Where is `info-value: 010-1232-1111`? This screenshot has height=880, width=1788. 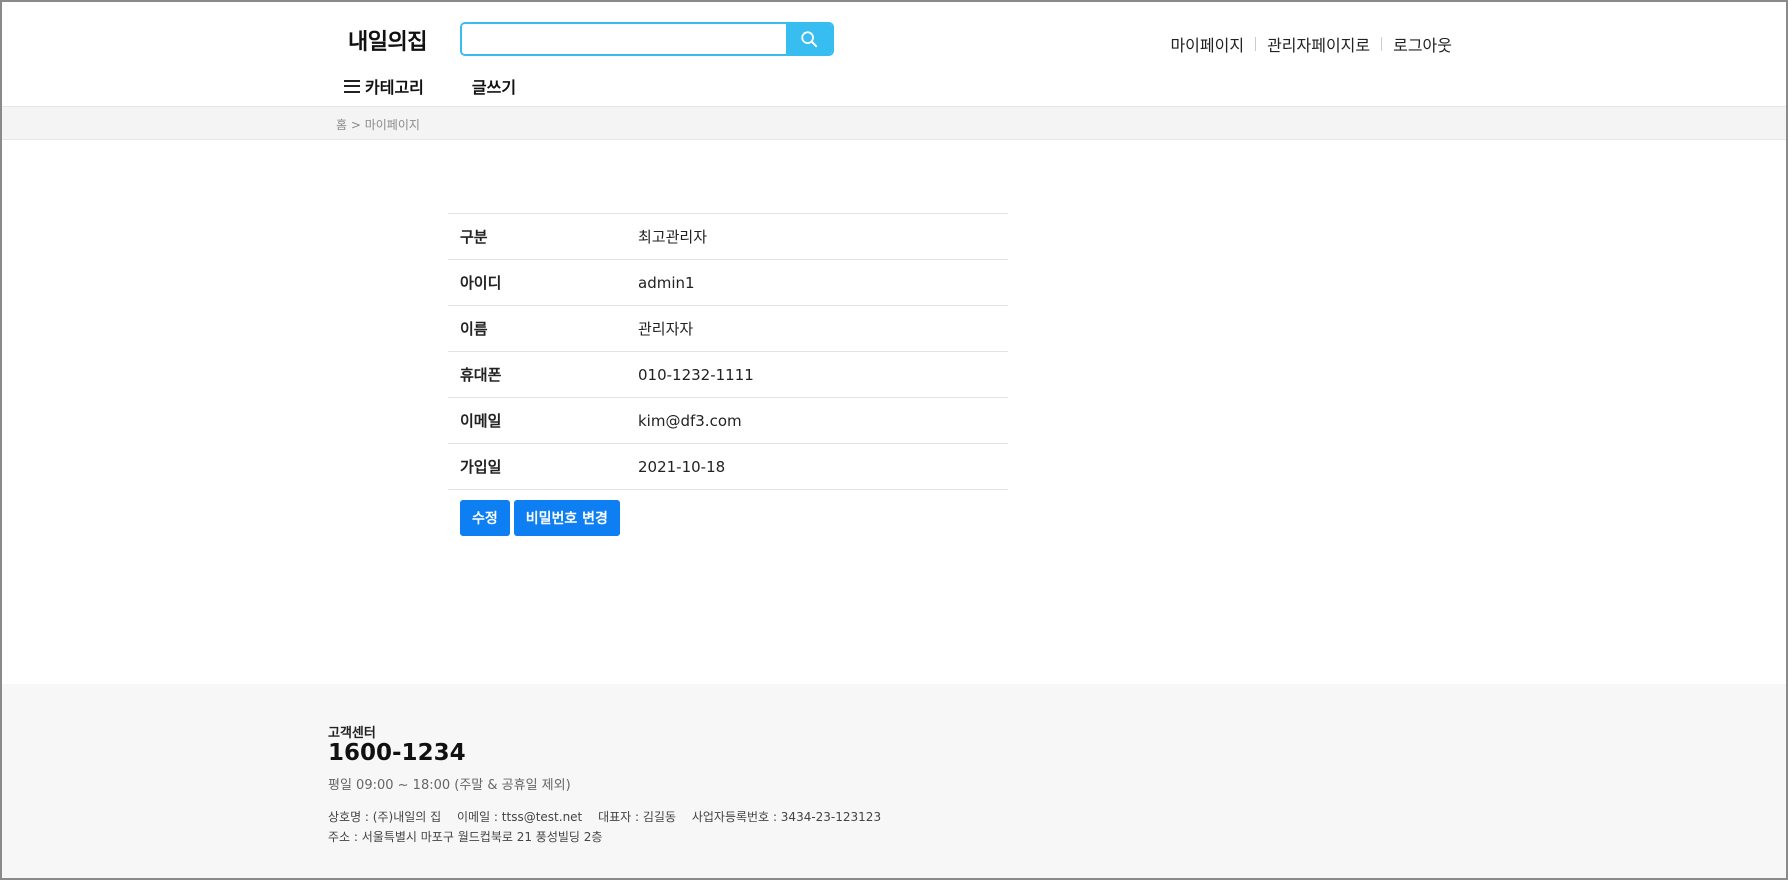
info-value: 010-1232-1111 is located at coordinates (696, 374).